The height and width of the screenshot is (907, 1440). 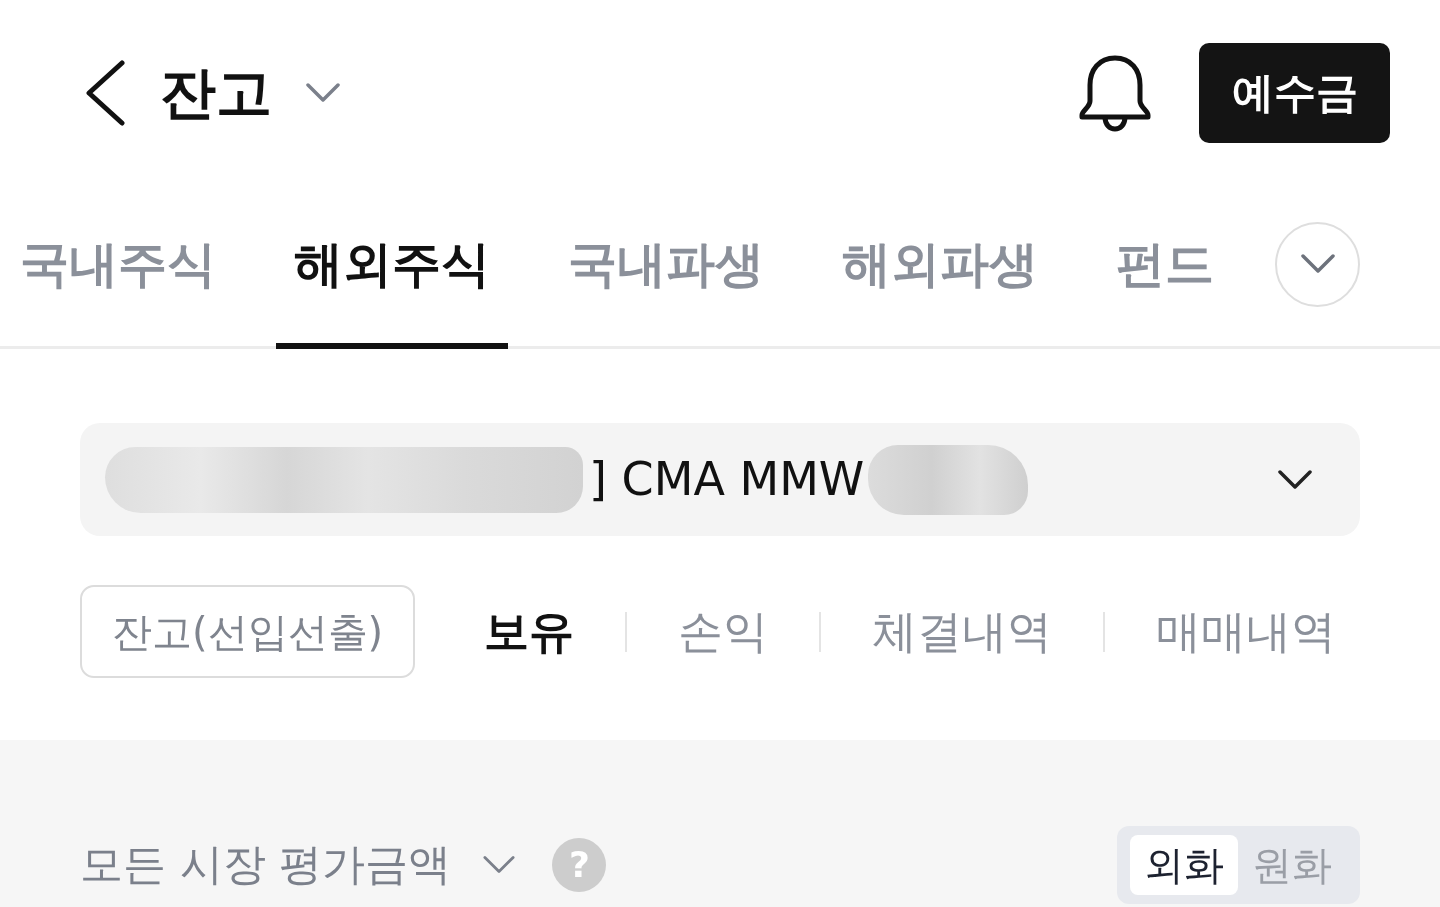 What do you see at coordinates (216, 93) in the screenshot?
I see `page-title: 잔고` at bounding box center [216, 93].